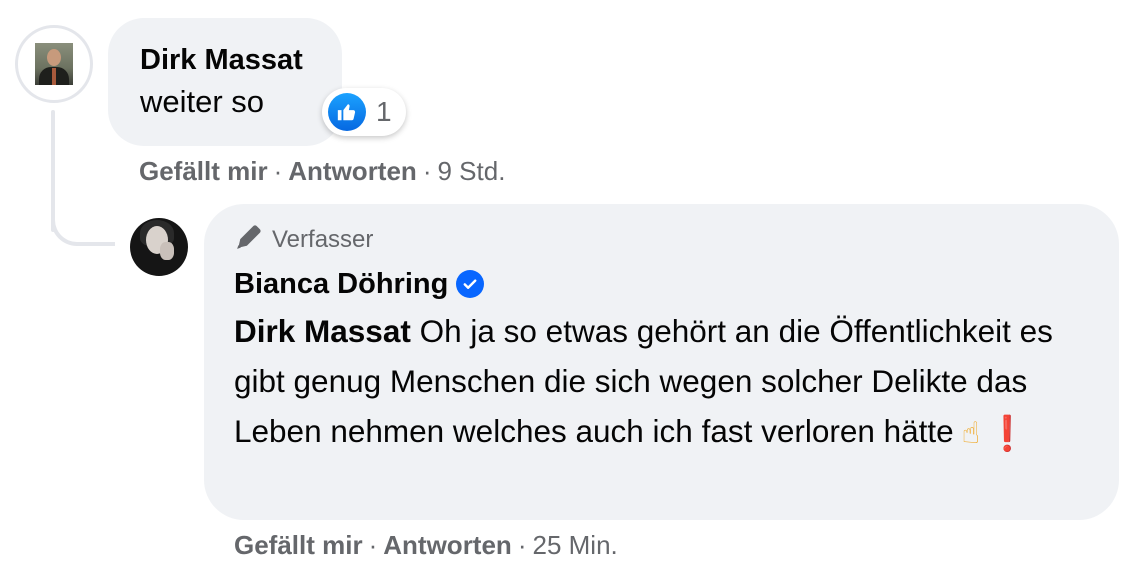  I want to click on reply-author-row: Bianca Döhring, so click(661, 284).